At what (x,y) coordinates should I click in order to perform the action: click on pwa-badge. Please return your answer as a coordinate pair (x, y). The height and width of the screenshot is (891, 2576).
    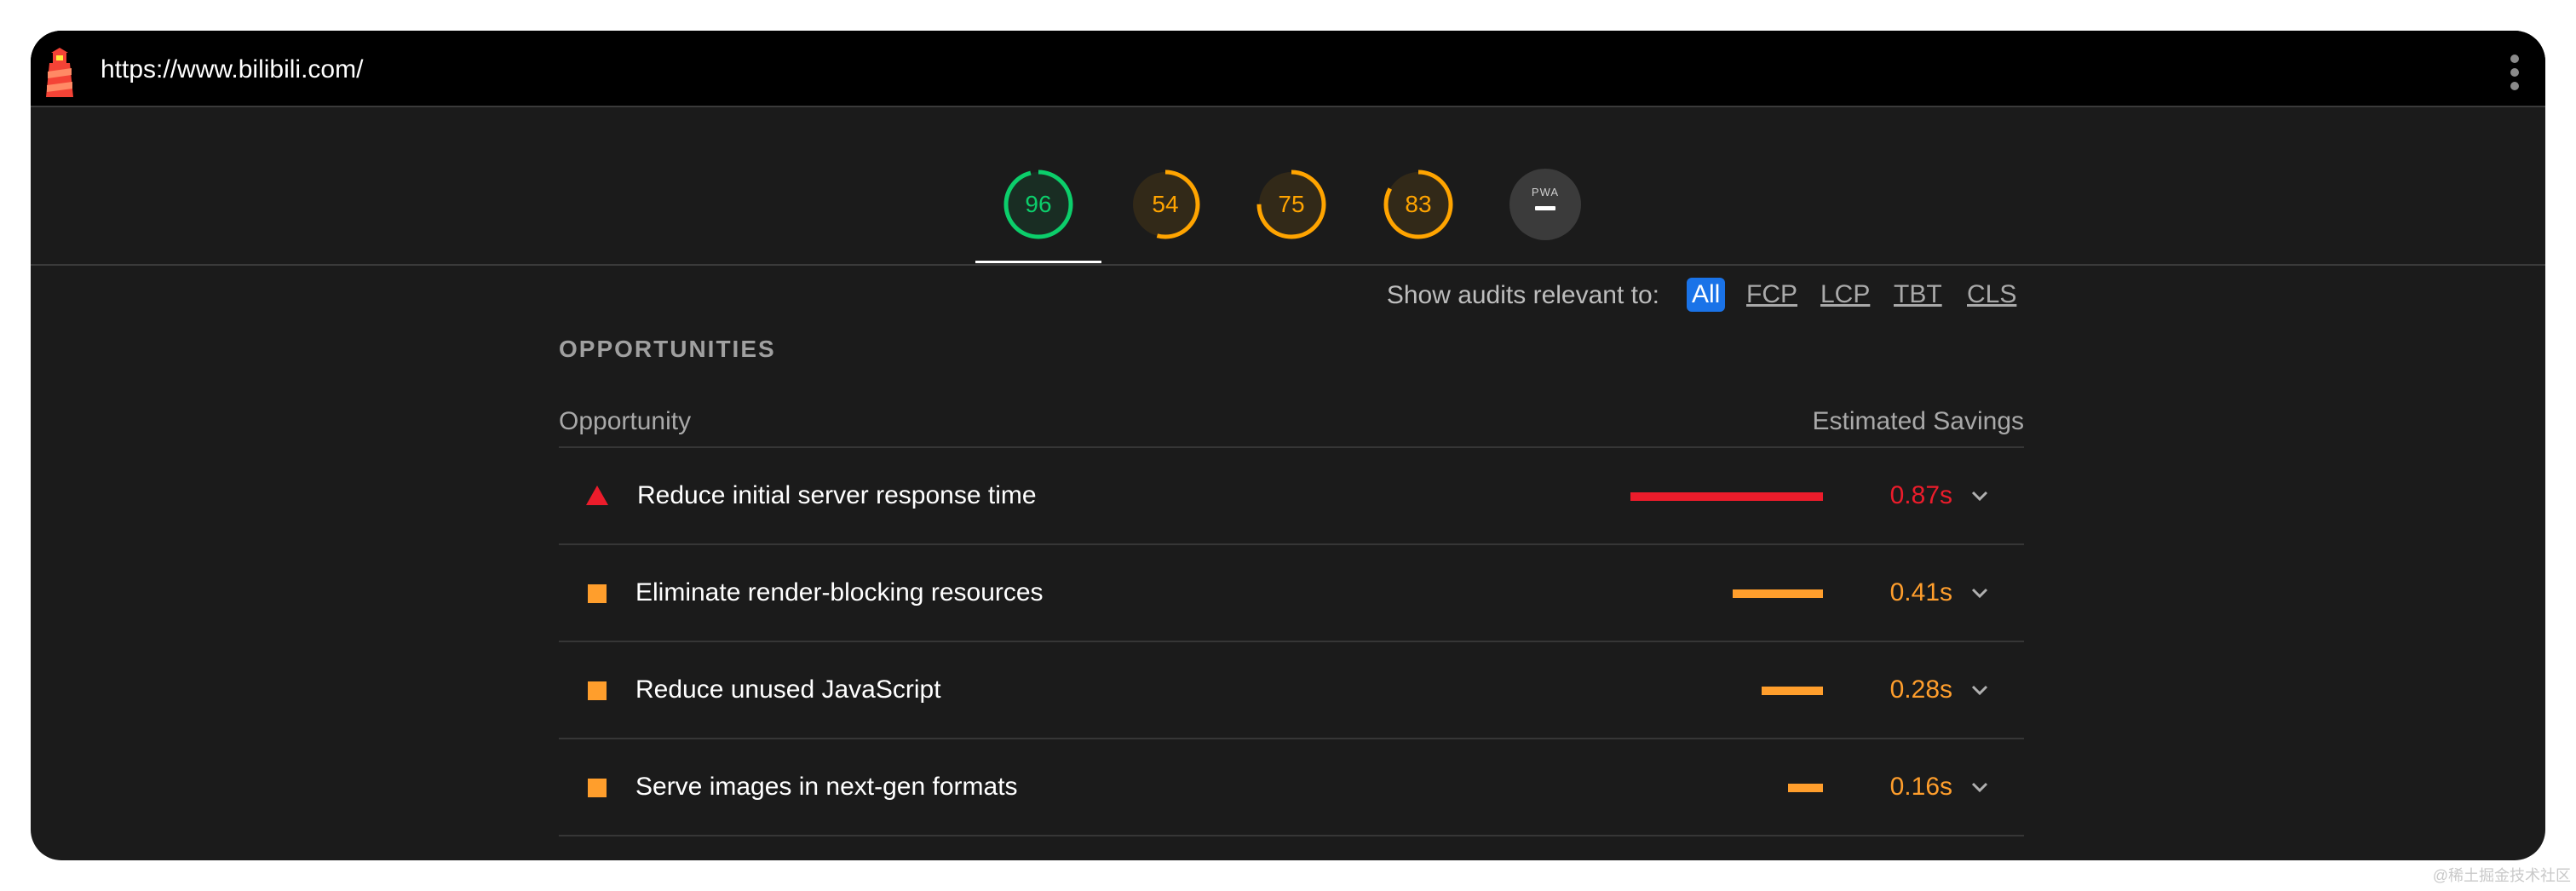
    Looking at the image, I should click on (1545, 204).